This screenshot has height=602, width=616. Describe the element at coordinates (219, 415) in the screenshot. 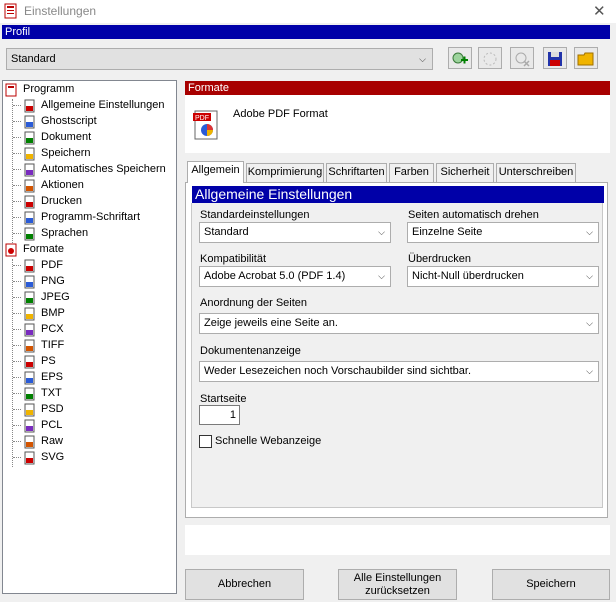

I see `startpage-input: 1` at that location.